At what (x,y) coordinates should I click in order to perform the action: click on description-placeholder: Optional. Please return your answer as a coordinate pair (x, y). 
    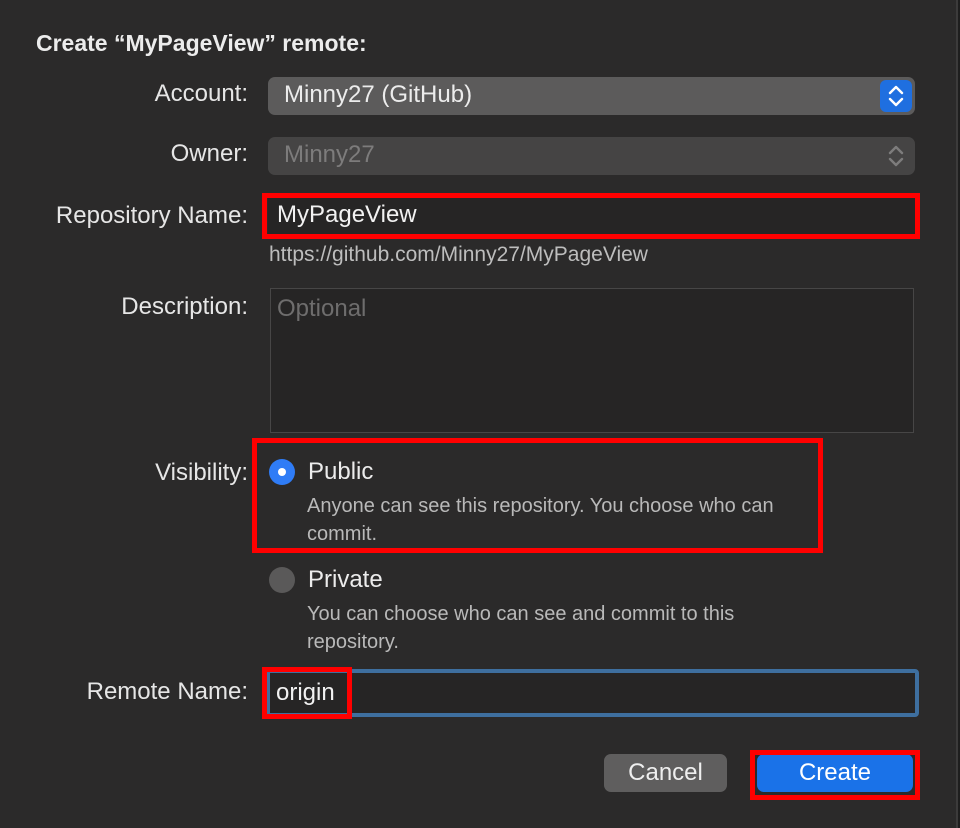
    Looking at the image, I should click on (322, 308).